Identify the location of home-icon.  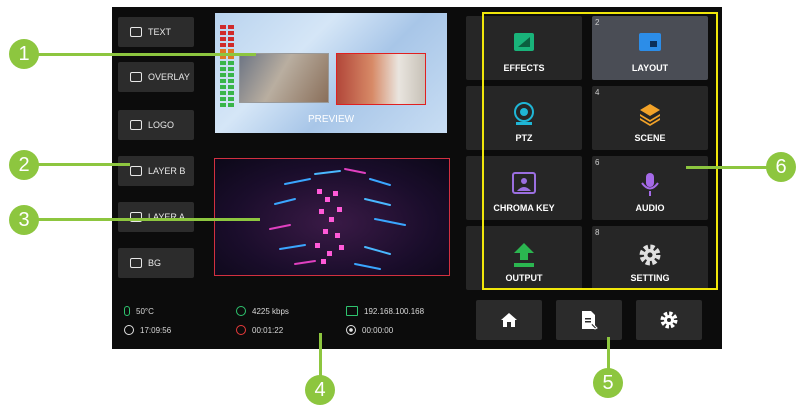
(509, 320).